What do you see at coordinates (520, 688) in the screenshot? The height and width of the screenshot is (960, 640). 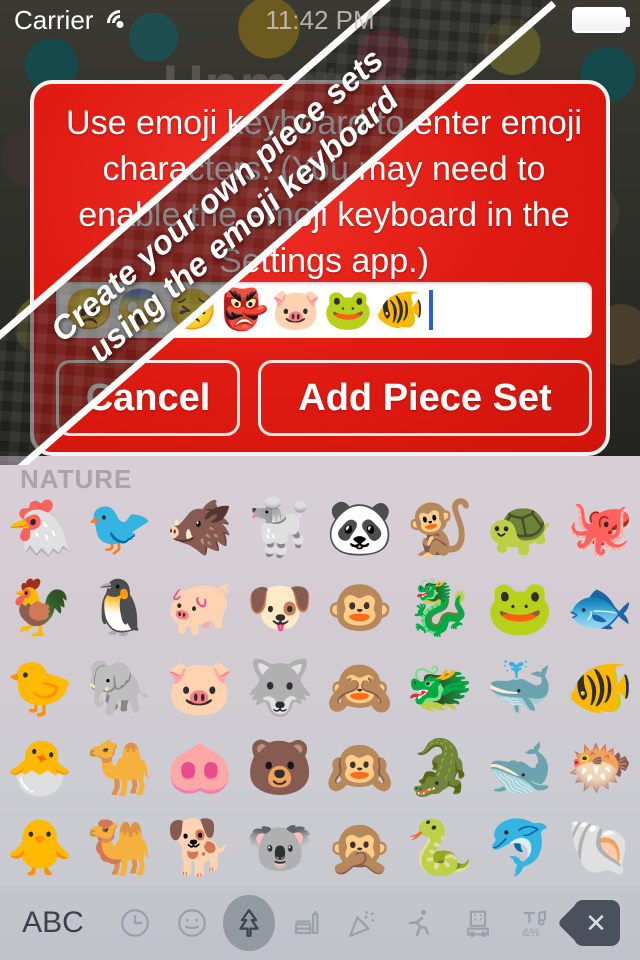 I see `emoji-key: 🐳` at bounding box center [520, 688].